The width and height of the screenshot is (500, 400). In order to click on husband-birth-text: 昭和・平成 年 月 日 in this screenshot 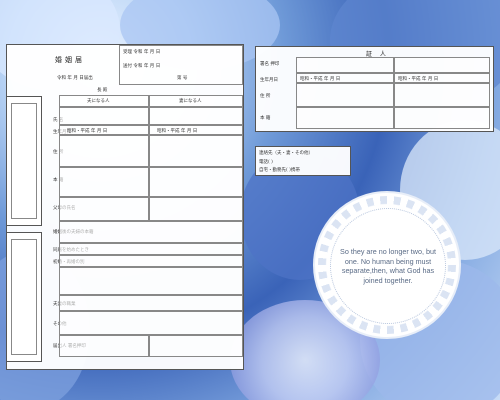, I will do `click(87, 131)`.